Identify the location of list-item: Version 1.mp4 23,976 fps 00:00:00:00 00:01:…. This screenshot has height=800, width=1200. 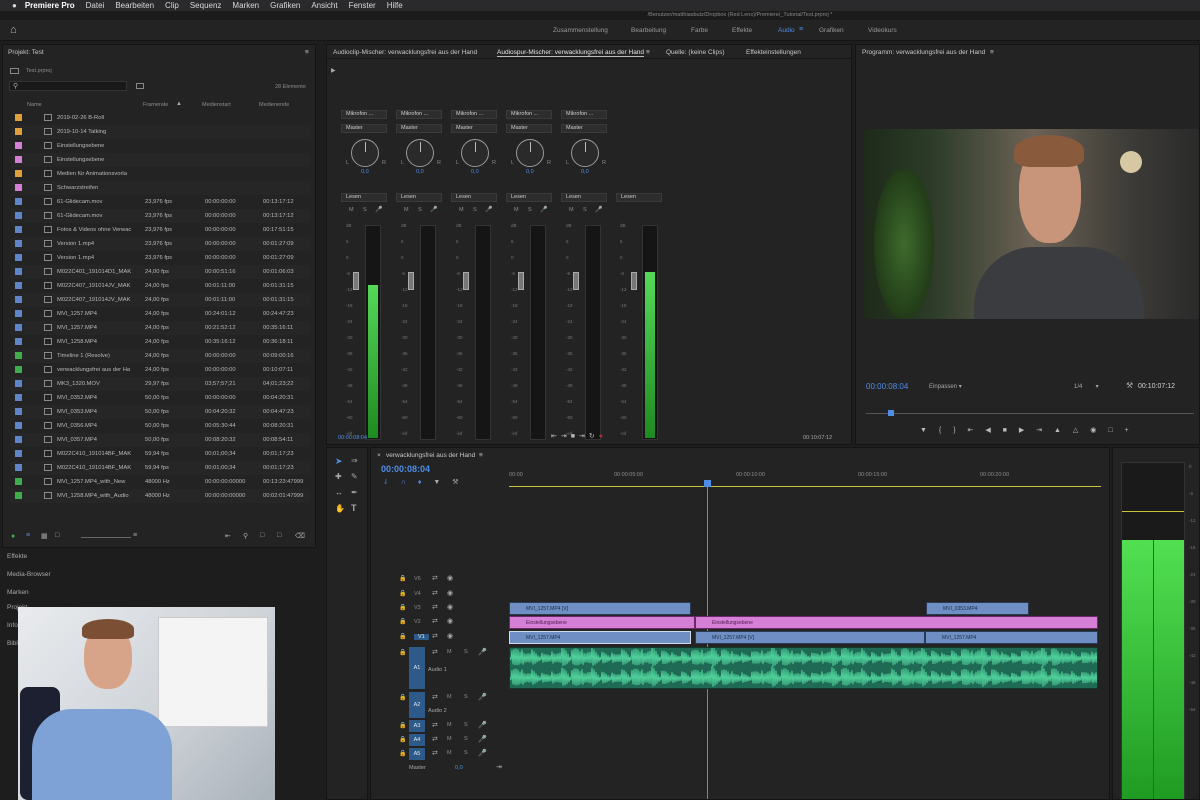
(161, 258).